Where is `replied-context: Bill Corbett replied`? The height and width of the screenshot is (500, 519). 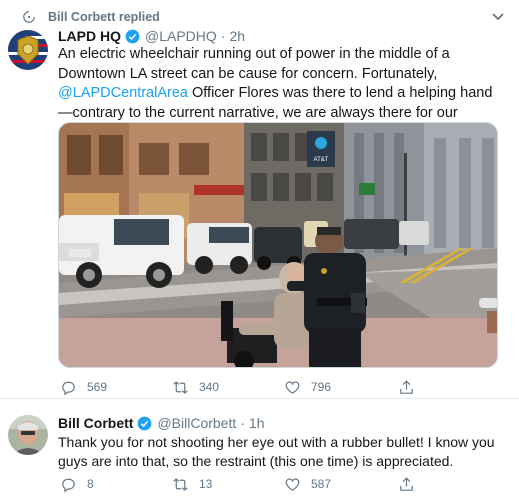
replied-context: Bill Corbett replied is located at coordinates (91, 17).